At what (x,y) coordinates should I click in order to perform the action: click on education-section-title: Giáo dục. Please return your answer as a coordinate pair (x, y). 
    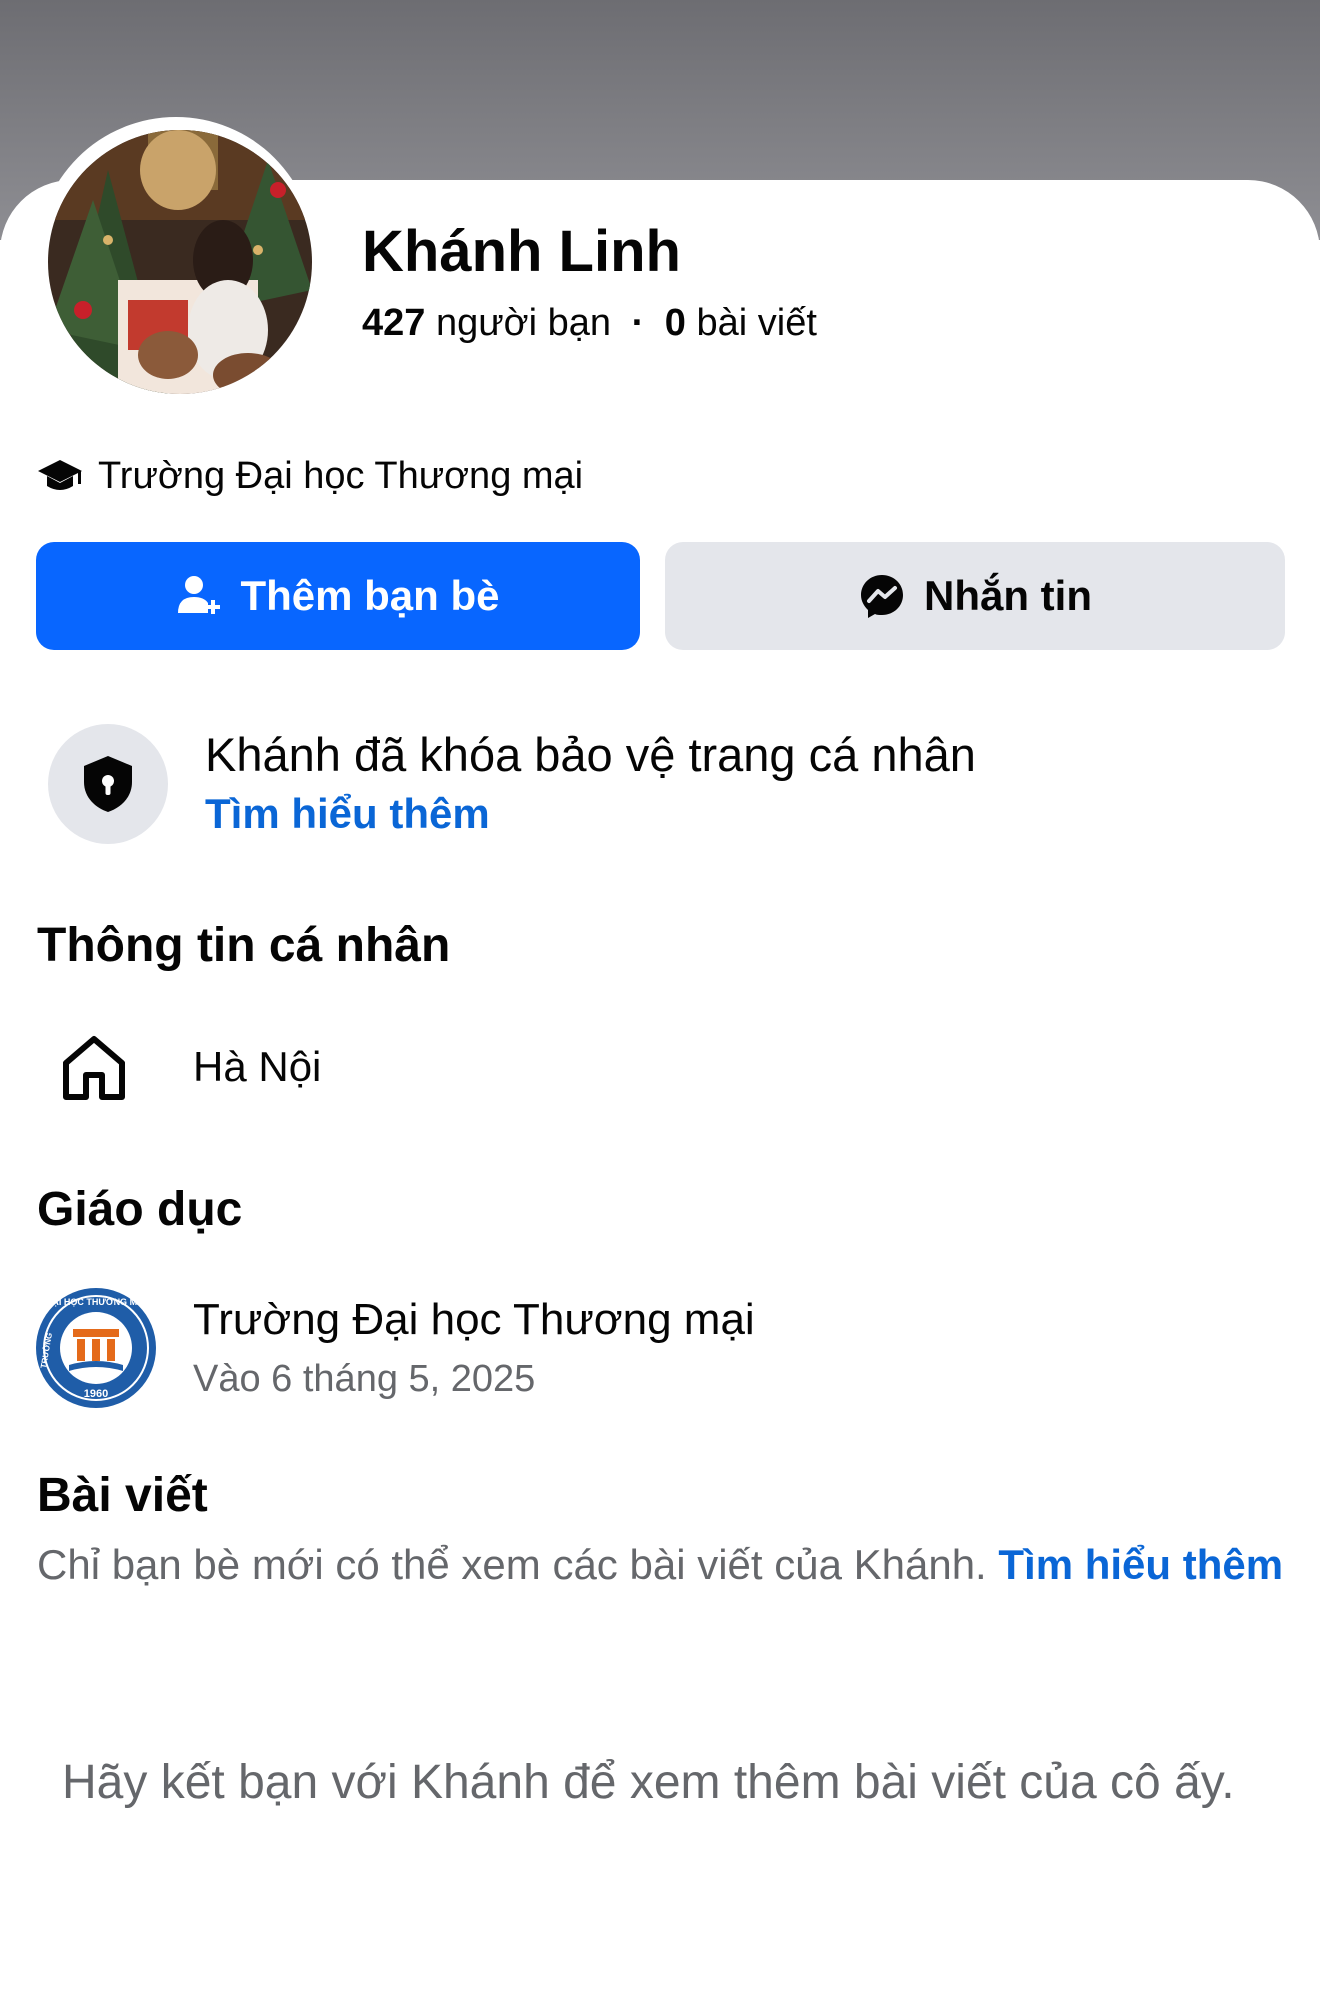
    Looking at the image, I should click on (140, 1209).